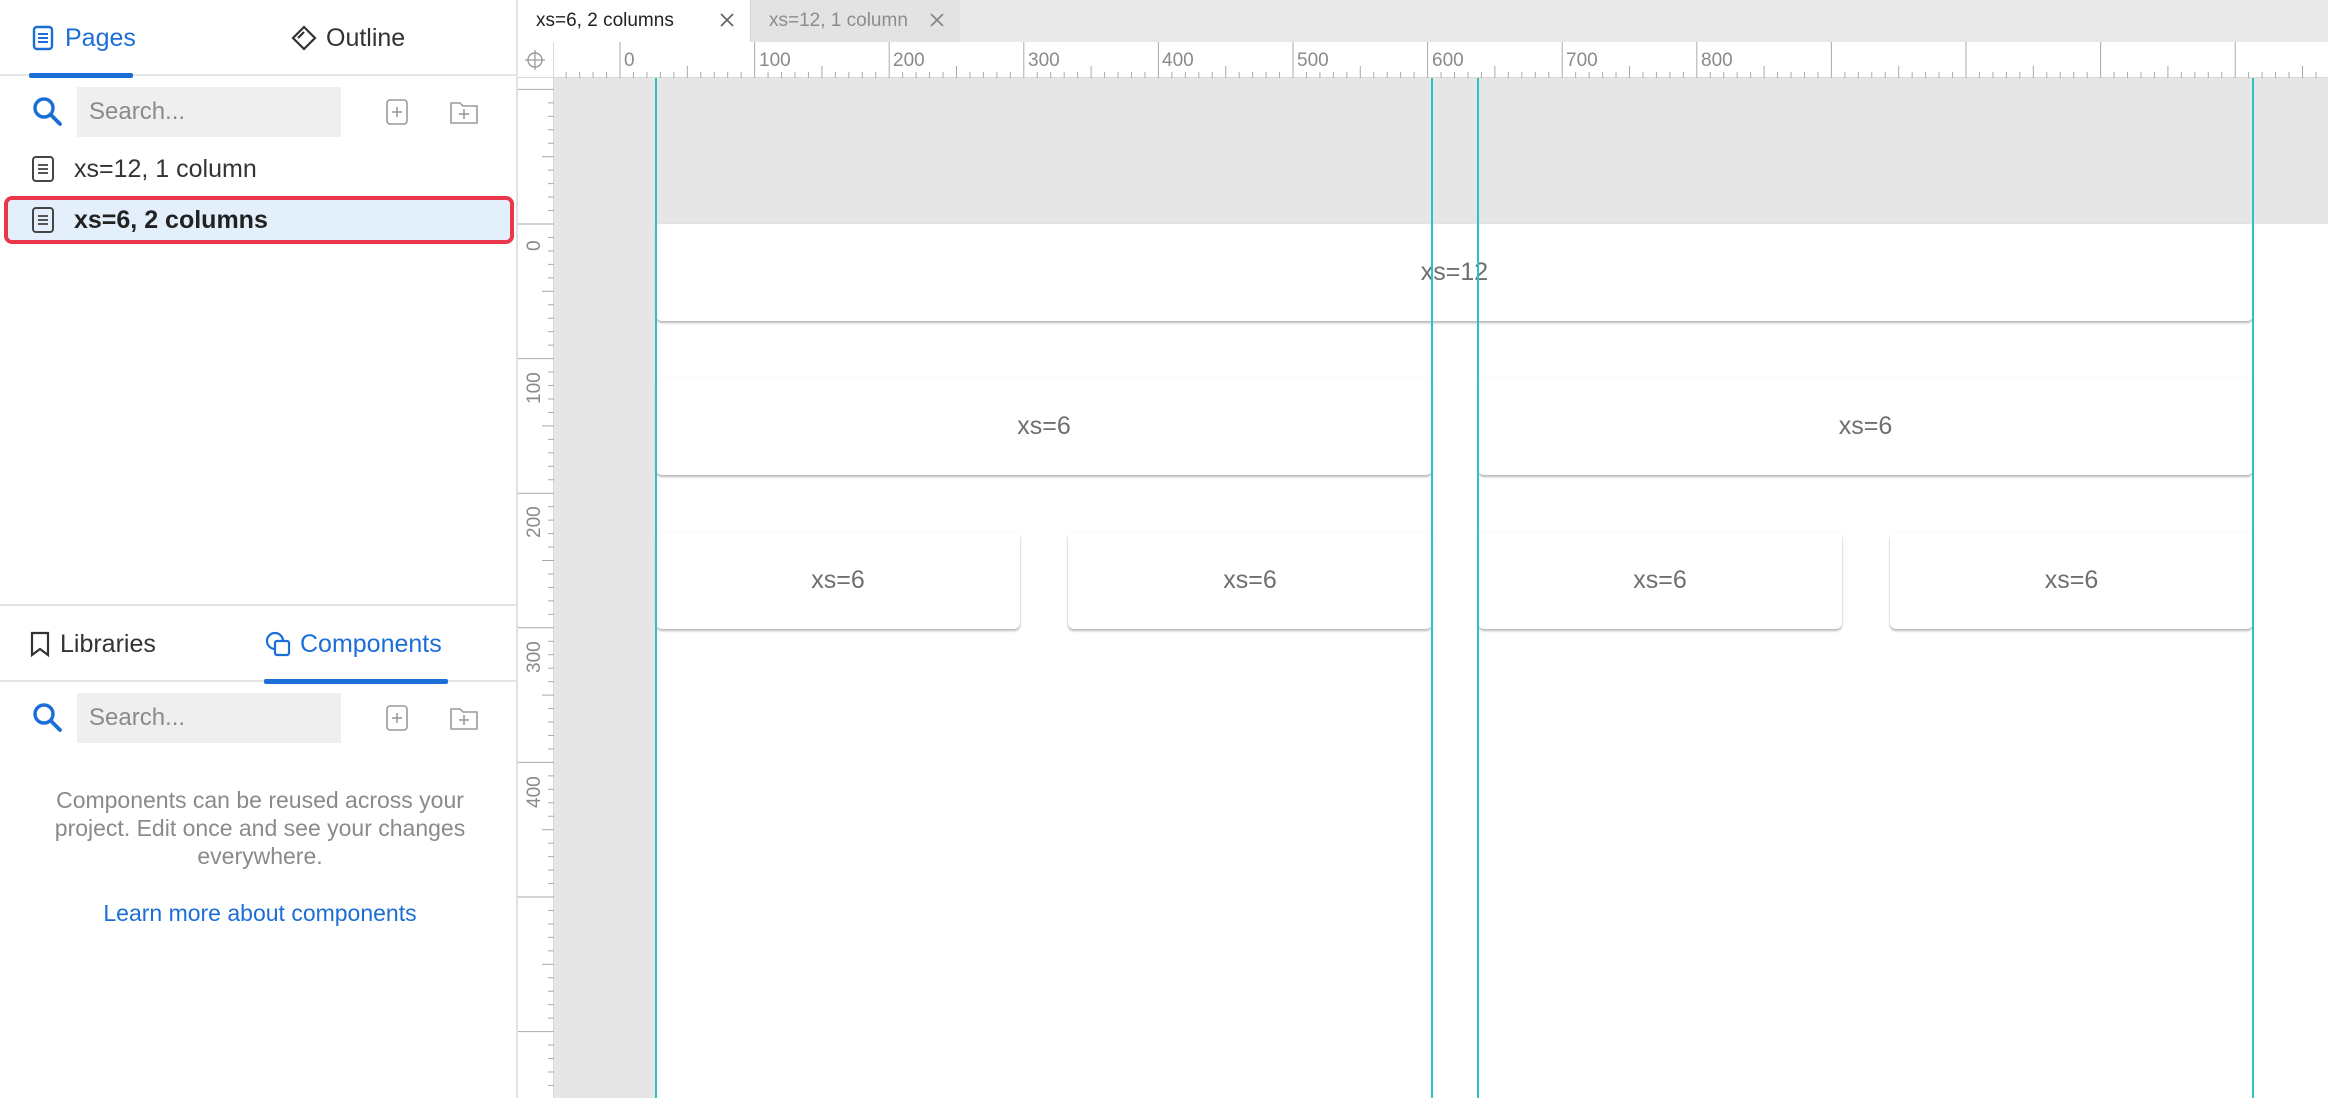 The height and width of the screenshot is (1098, 2328). I want to click on tab-outline-label: Outline, so click(366, 37).